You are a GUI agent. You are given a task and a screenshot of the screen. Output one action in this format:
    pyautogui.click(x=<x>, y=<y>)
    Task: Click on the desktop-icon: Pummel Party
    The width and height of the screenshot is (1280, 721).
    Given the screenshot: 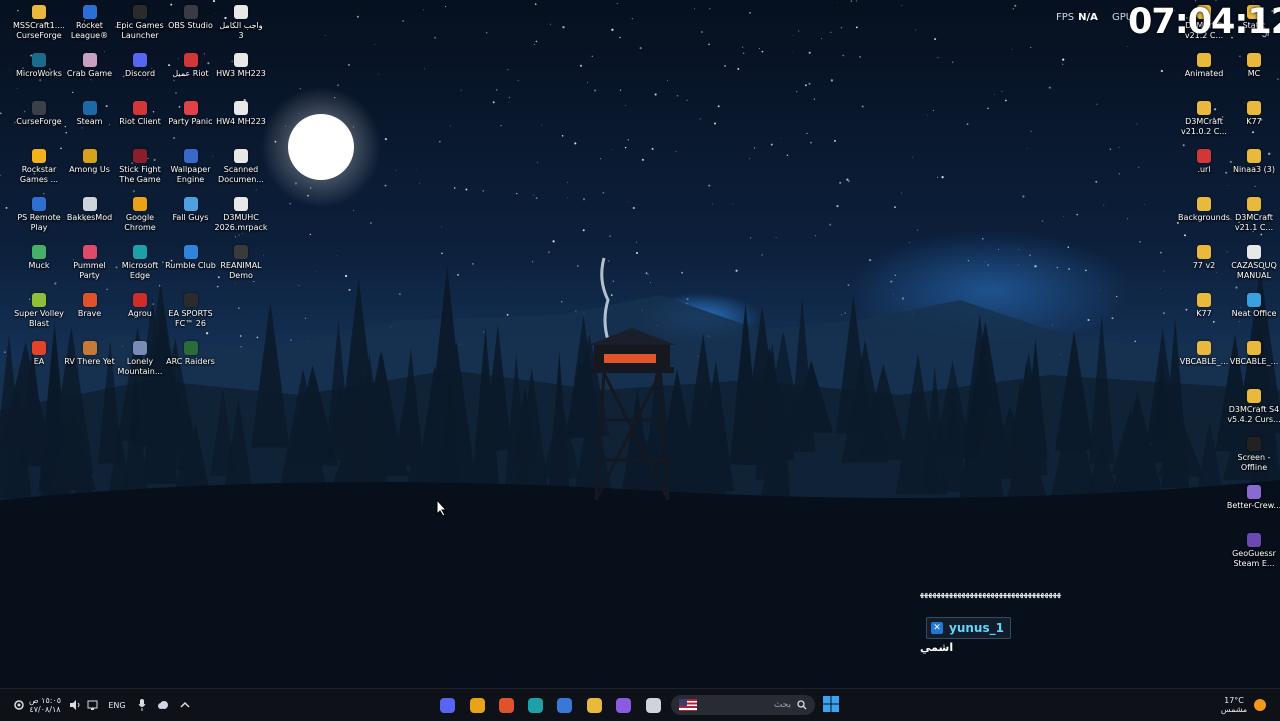 What is the action you would take?
    pyautogui.click(x=90, y=263)
    